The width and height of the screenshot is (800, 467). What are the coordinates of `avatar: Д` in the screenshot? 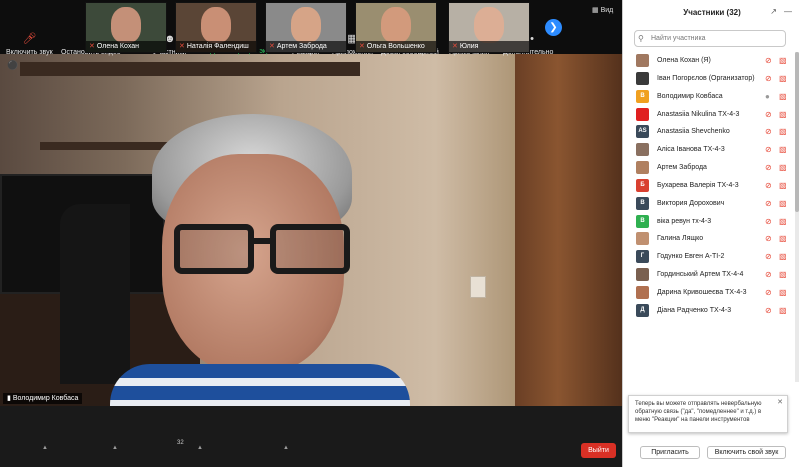 It's located at (642, 310).